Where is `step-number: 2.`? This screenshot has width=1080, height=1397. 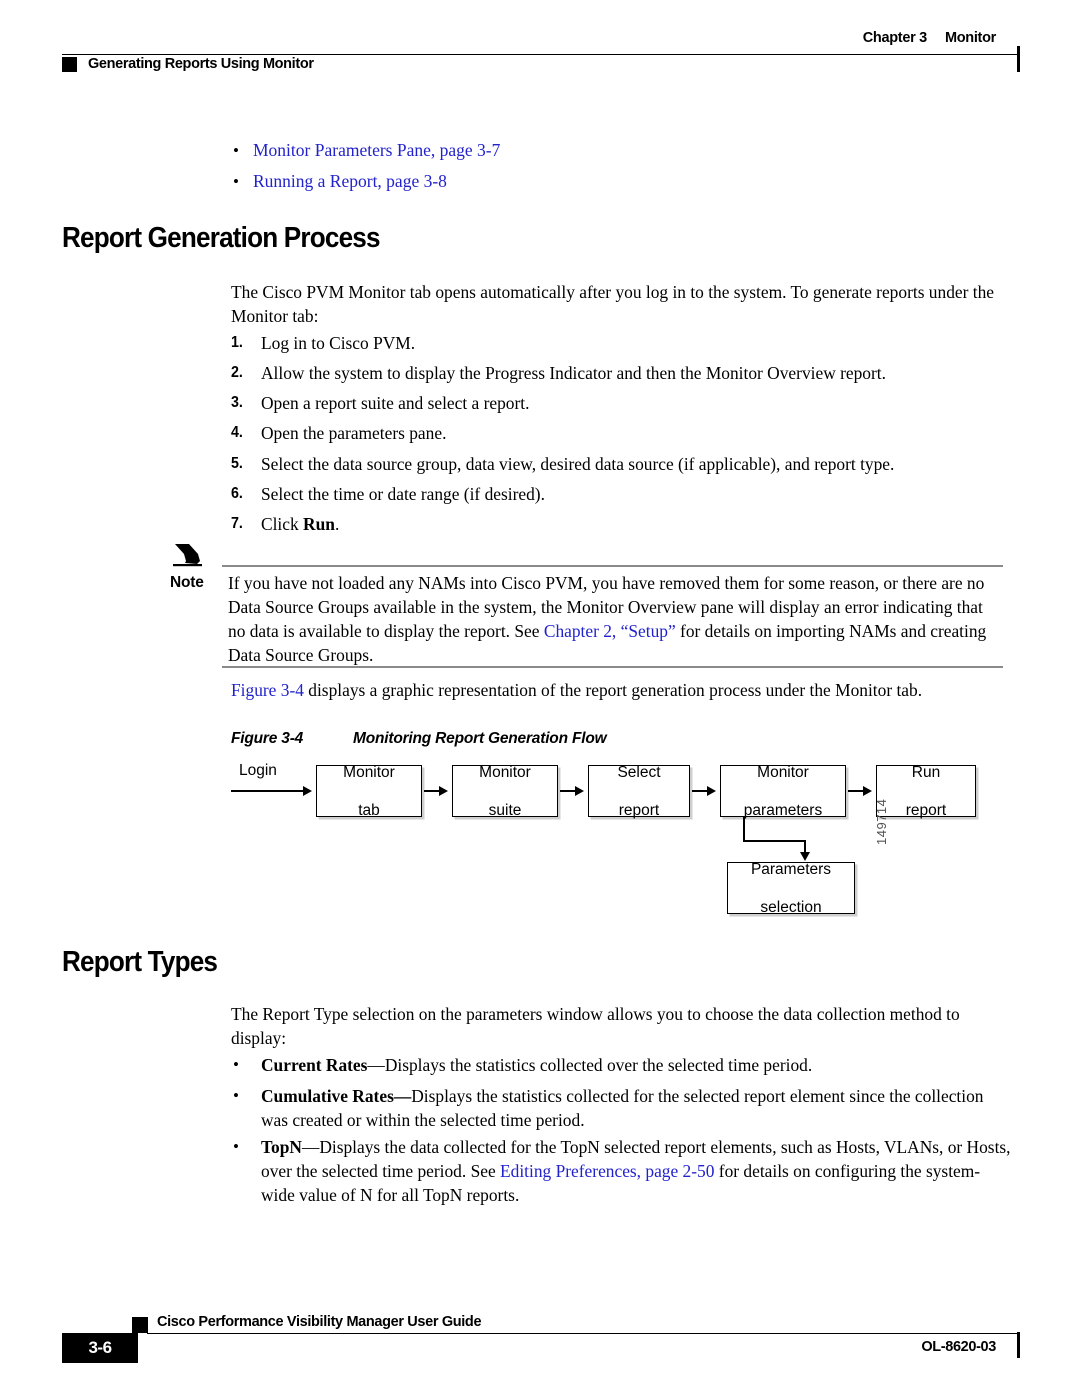
step-number: 2. is located at coordinates (237, 372).